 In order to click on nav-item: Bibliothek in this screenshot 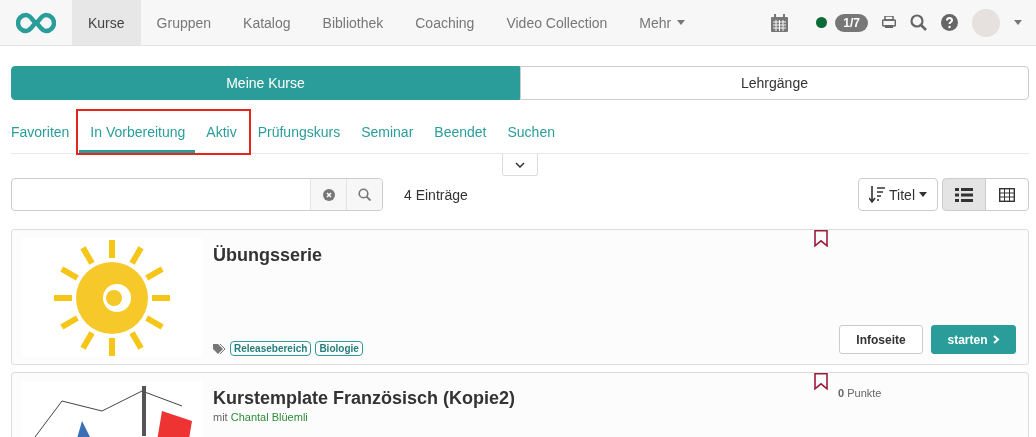, I will do `click(353, 22)`.